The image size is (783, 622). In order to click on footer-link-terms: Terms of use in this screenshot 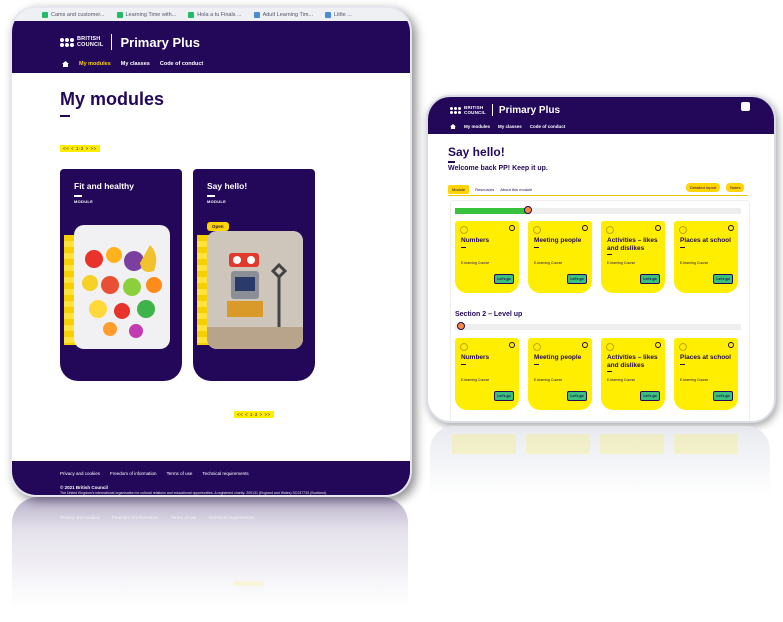, I will do `click(180, 473)`.